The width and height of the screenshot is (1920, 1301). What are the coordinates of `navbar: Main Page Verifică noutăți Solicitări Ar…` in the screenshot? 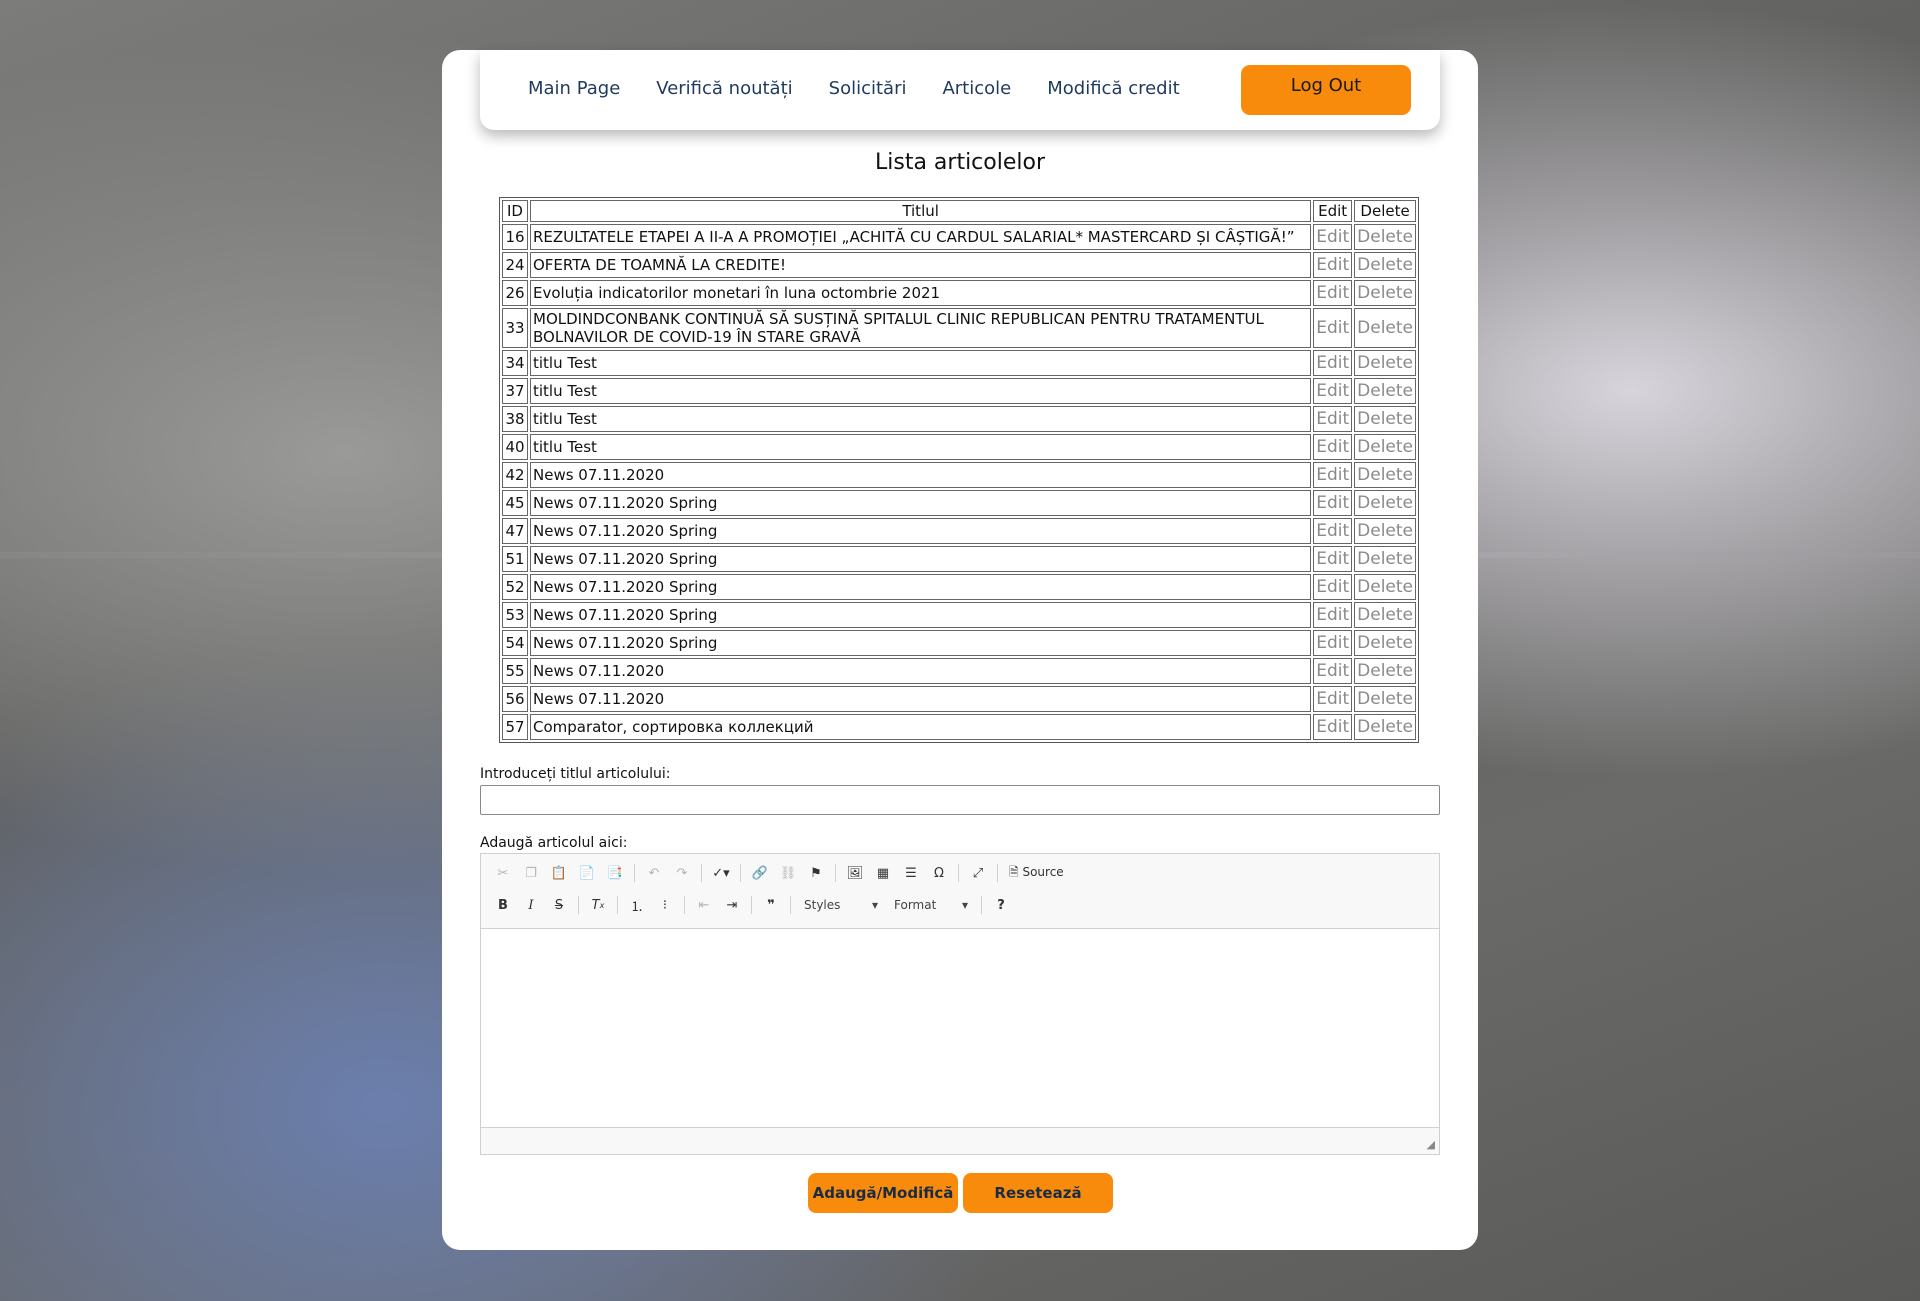 It's located at (960, 90).